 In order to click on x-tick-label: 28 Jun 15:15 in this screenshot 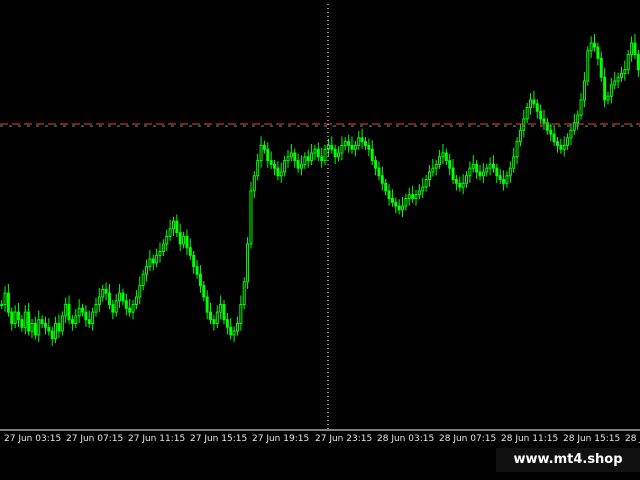, I will do `click(591, 439)`.